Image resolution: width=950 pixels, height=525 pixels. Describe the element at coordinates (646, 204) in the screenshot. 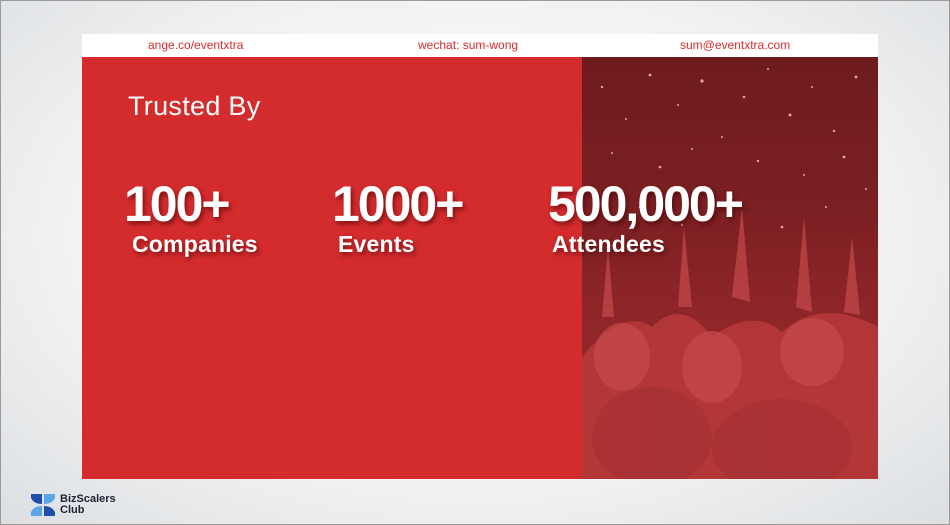

I see `stat-value: 500,000+` at that location.